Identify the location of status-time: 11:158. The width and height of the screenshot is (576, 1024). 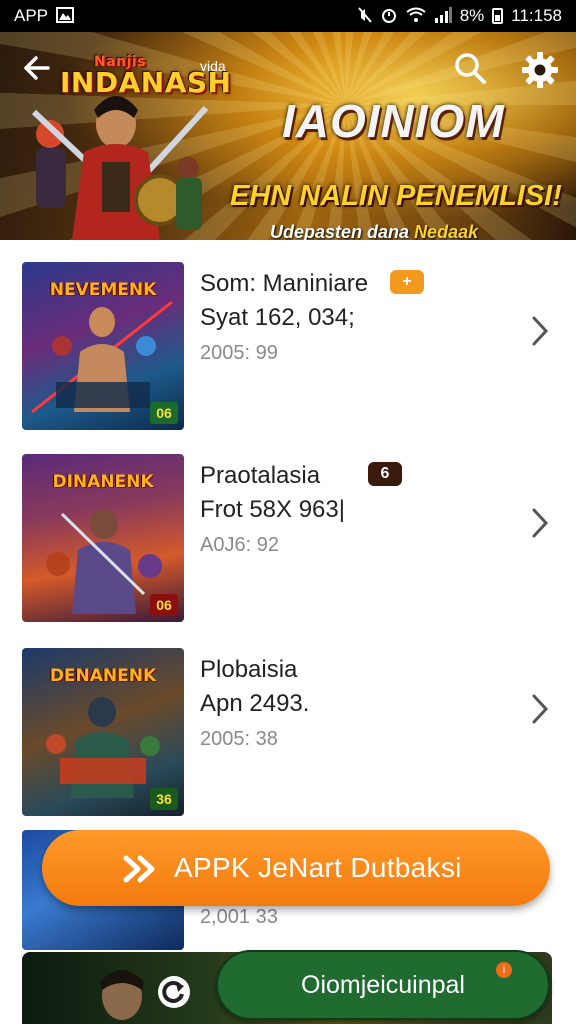
(536, 15).